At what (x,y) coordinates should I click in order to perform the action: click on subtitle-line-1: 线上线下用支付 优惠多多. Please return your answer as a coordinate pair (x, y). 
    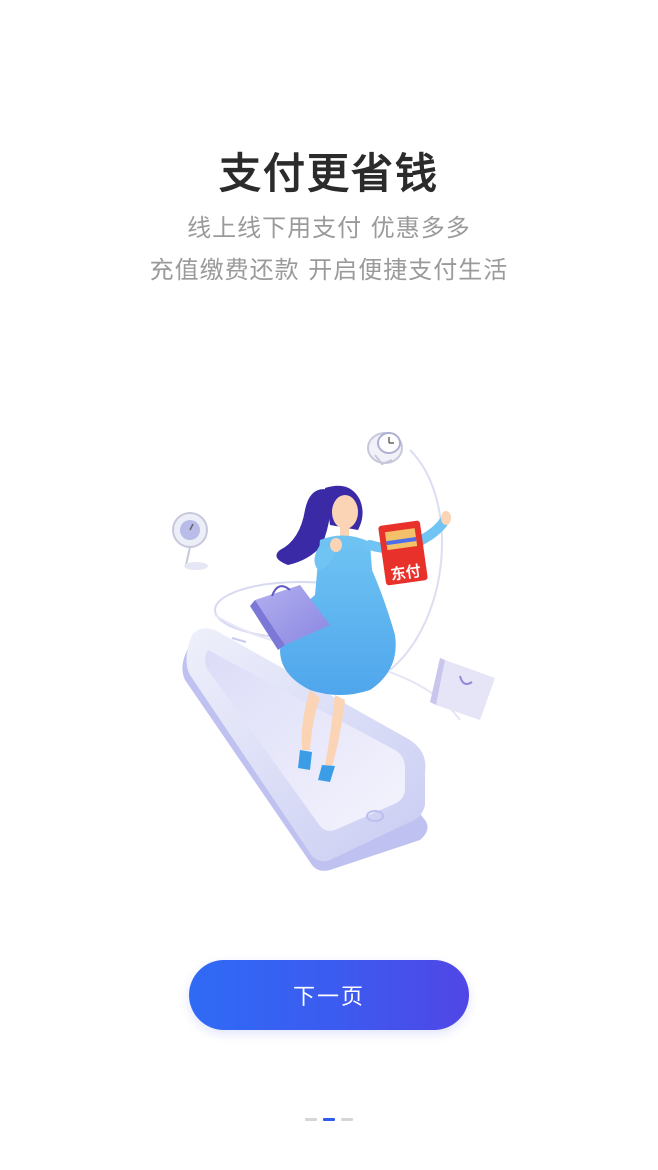
    Looking at the image, I should click on (329, 228).